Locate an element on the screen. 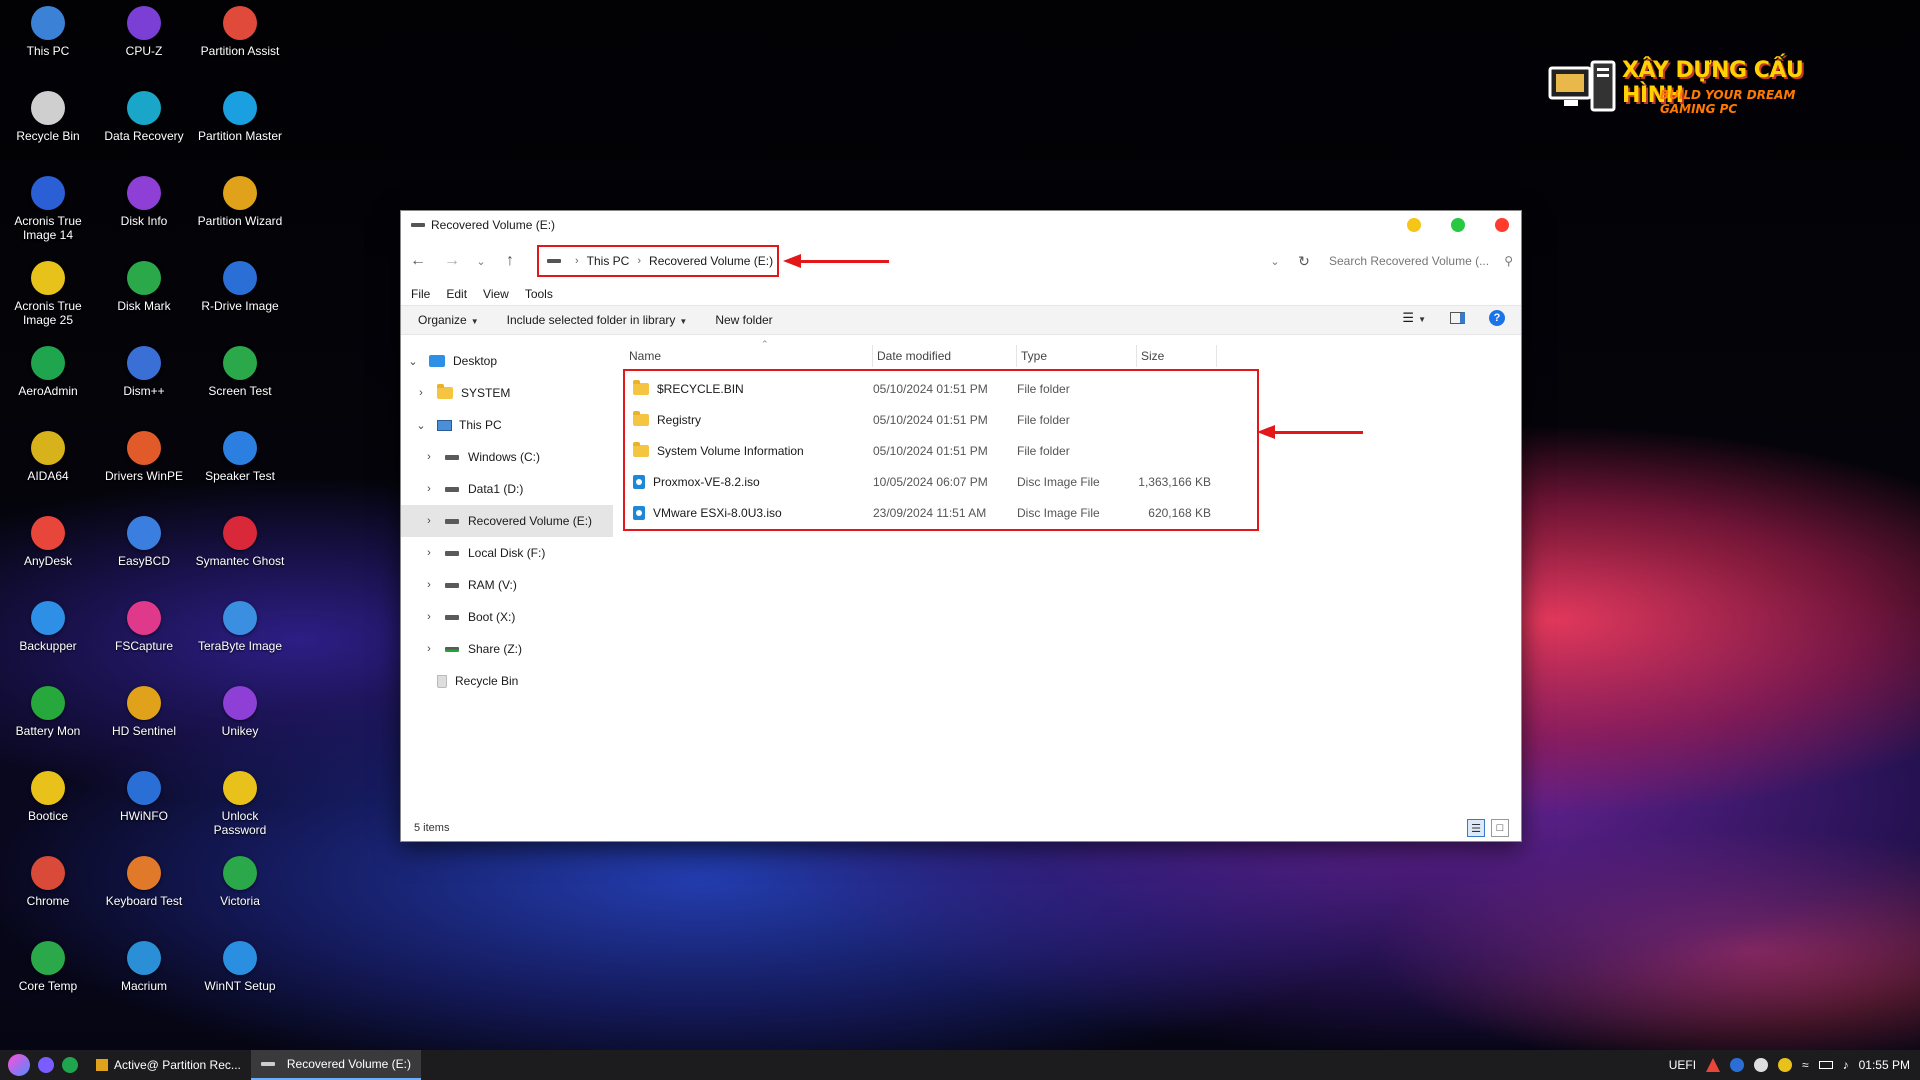 This screenshot has width=1920, height=1080. desktop-icon-core-temp: Core Temp is located at coordinates (48, 967).